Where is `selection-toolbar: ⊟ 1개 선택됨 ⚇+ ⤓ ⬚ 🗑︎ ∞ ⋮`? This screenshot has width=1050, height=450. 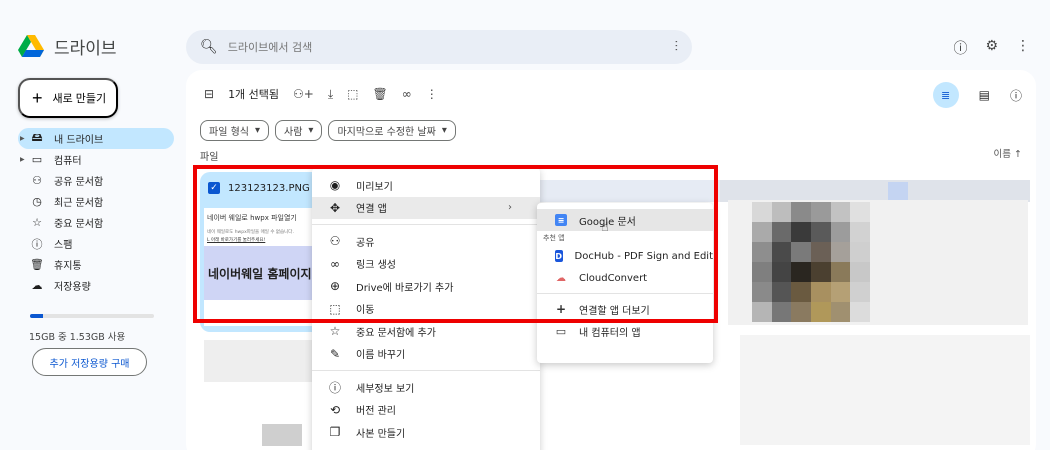 selection-toolbar: ⊟ 1개 선택됨 ⚇+ ⤓ ⬚ 🗑︎ ∞ ⋮ is located at coordinates (321, 94).